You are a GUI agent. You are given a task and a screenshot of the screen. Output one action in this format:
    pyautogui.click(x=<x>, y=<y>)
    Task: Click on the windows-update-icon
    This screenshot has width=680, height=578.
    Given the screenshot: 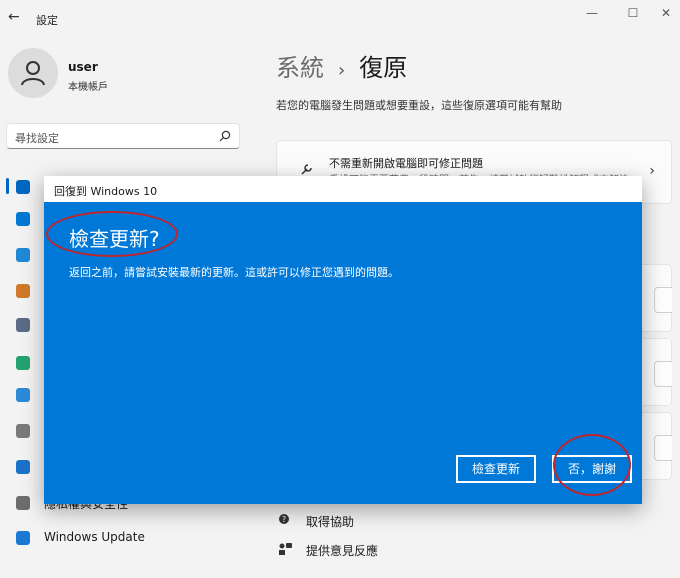 What is the action you would take?
    pyautogui.click(x=23, y=538)
    